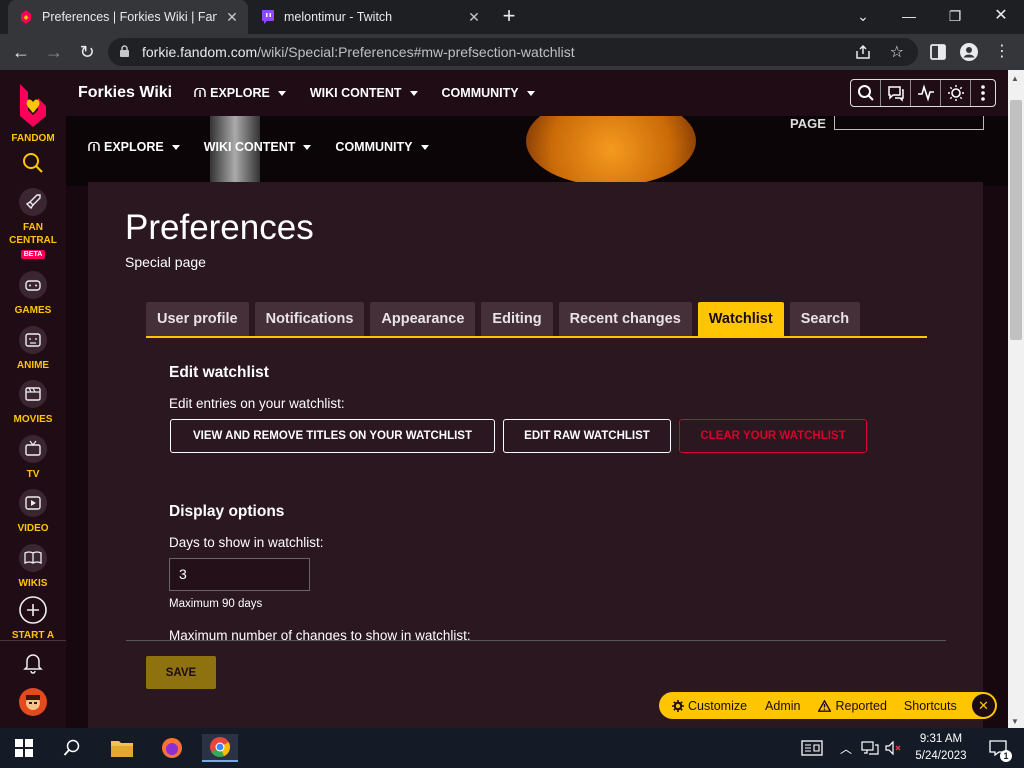 The image size is (1024, 768). Describe the element at coordinates (197, 319) in the screenshot. I see `tab-user-profile: User profile` at that location.